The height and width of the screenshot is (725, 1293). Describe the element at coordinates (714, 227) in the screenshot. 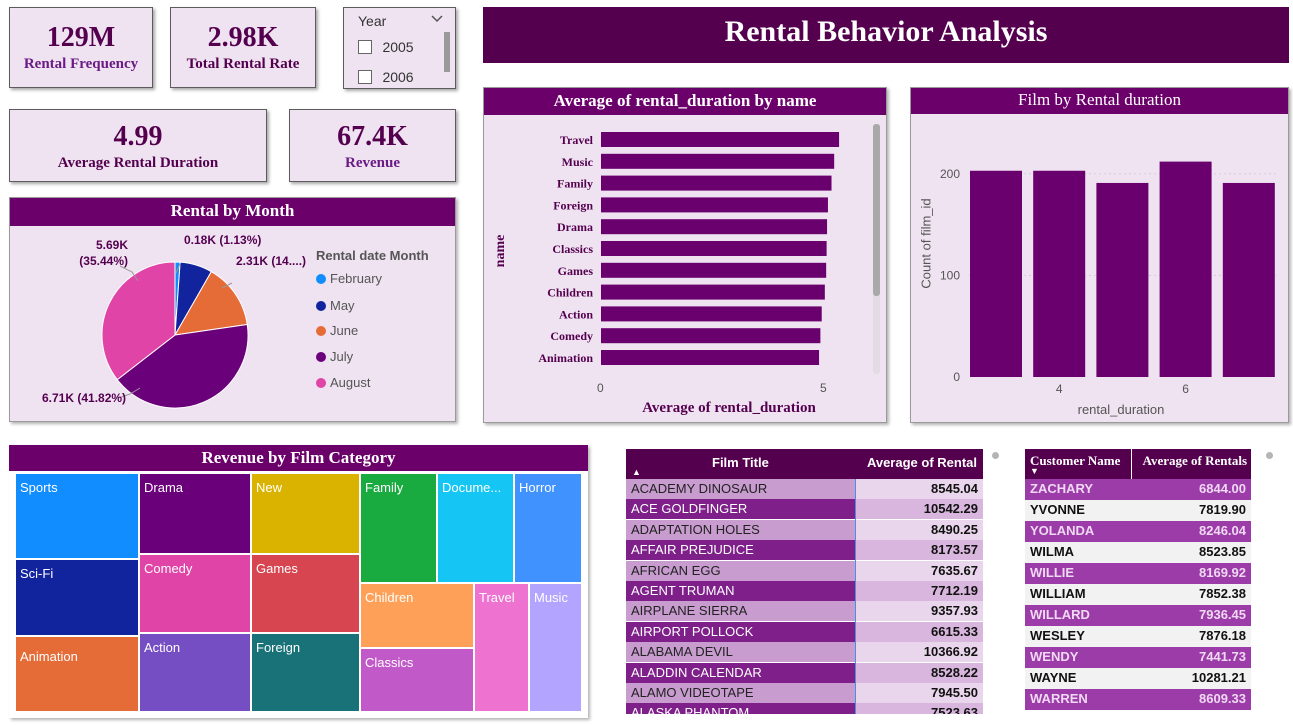

I see `bar-drama` at that location.